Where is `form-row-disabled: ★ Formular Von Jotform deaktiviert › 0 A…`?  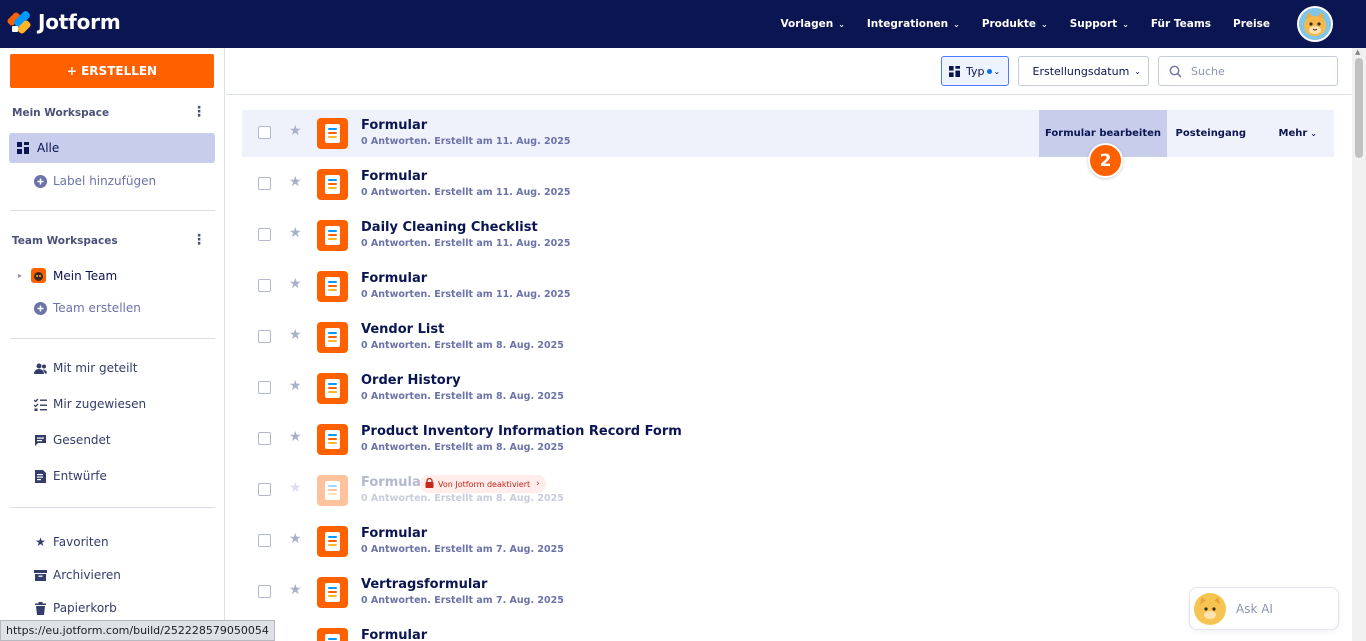
form-row-disabled: ★ Formular Von Jotform deaktiviert › 0 A… is located at coordinates (788, 490).